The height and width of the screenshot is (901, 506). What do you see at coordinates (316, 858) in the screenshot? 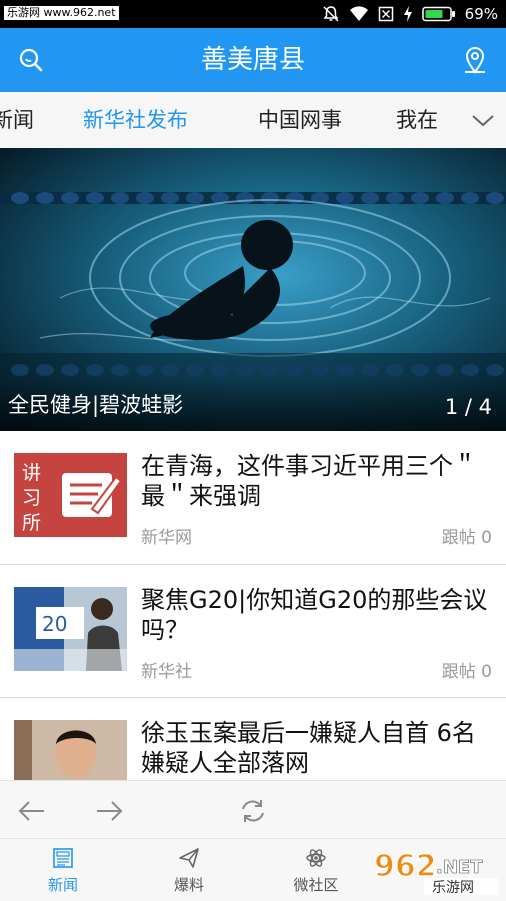
I see `atom-icon` at bounding box center [316, 858].